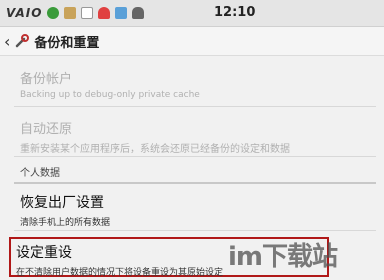 The image size is (384, 280). I want to click on text-icon, so click(87, 13).